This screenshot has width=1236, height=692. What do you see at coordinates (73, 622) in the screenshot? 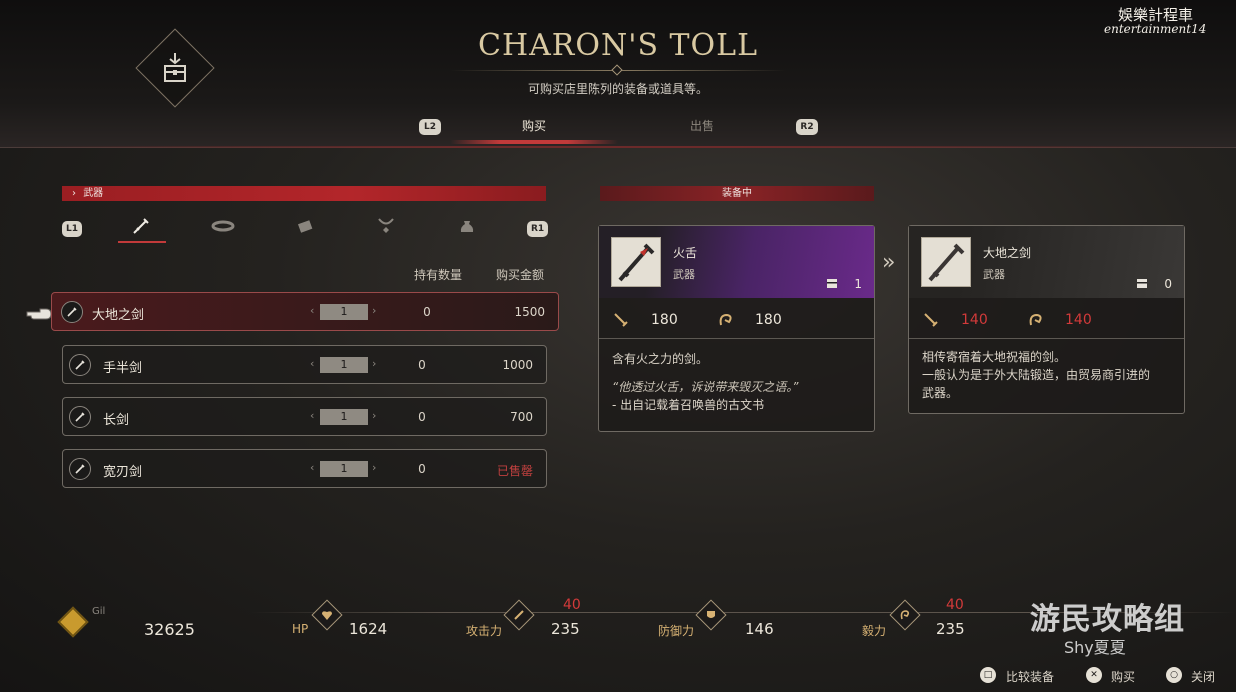
I see `gil-coin-icon` at bounding box center [73, 622].